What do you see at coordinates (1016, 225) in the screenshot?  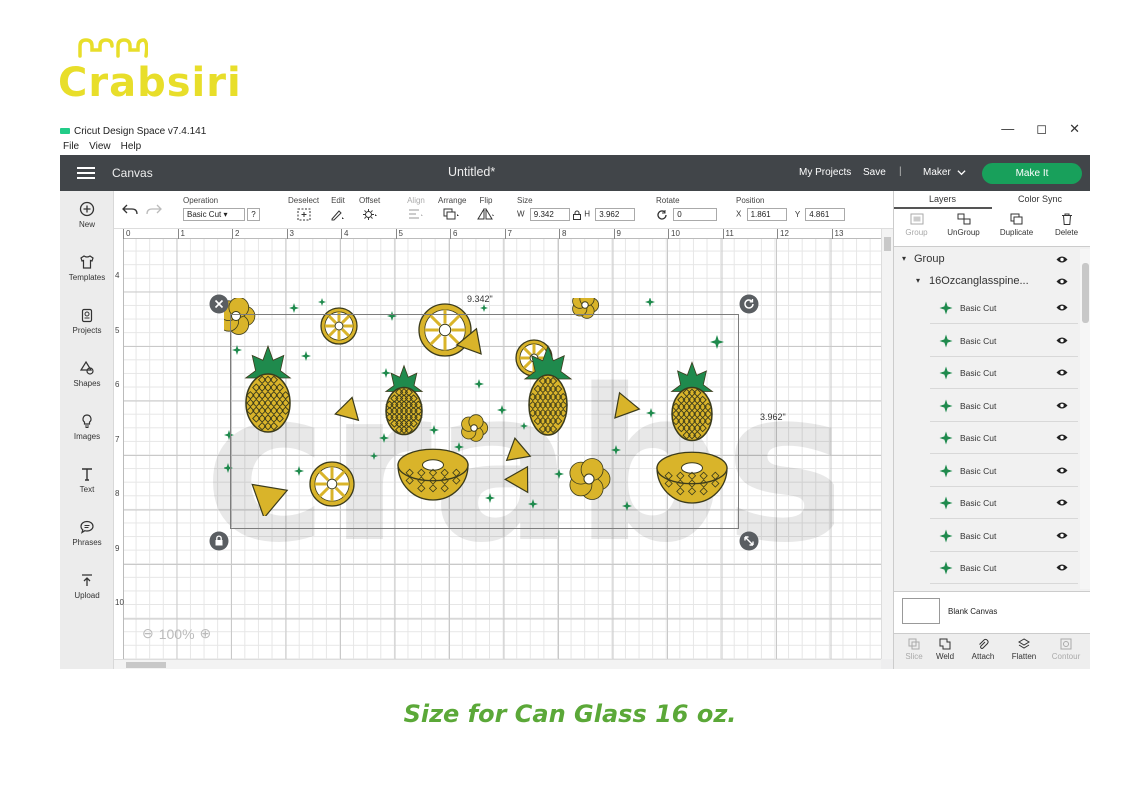 I see `duplicate-button: Duplicate` at bounding box center [1016, 225].